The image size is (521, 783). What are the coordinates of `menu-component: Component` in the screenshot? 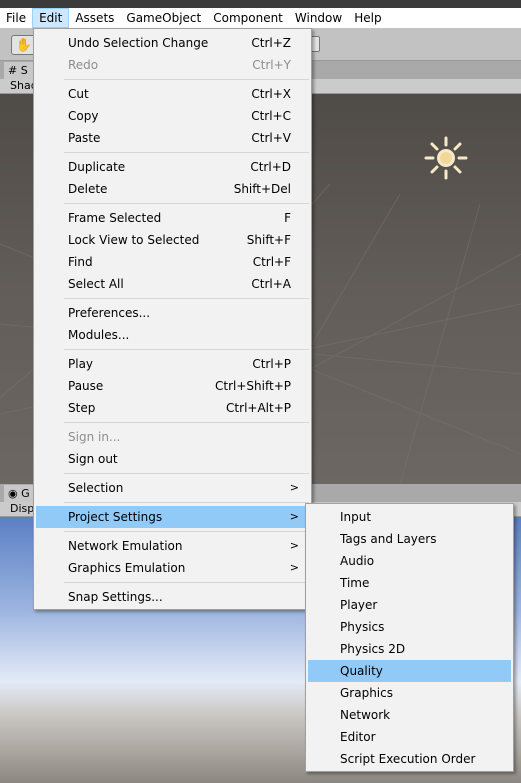 It's located at (248, 18).